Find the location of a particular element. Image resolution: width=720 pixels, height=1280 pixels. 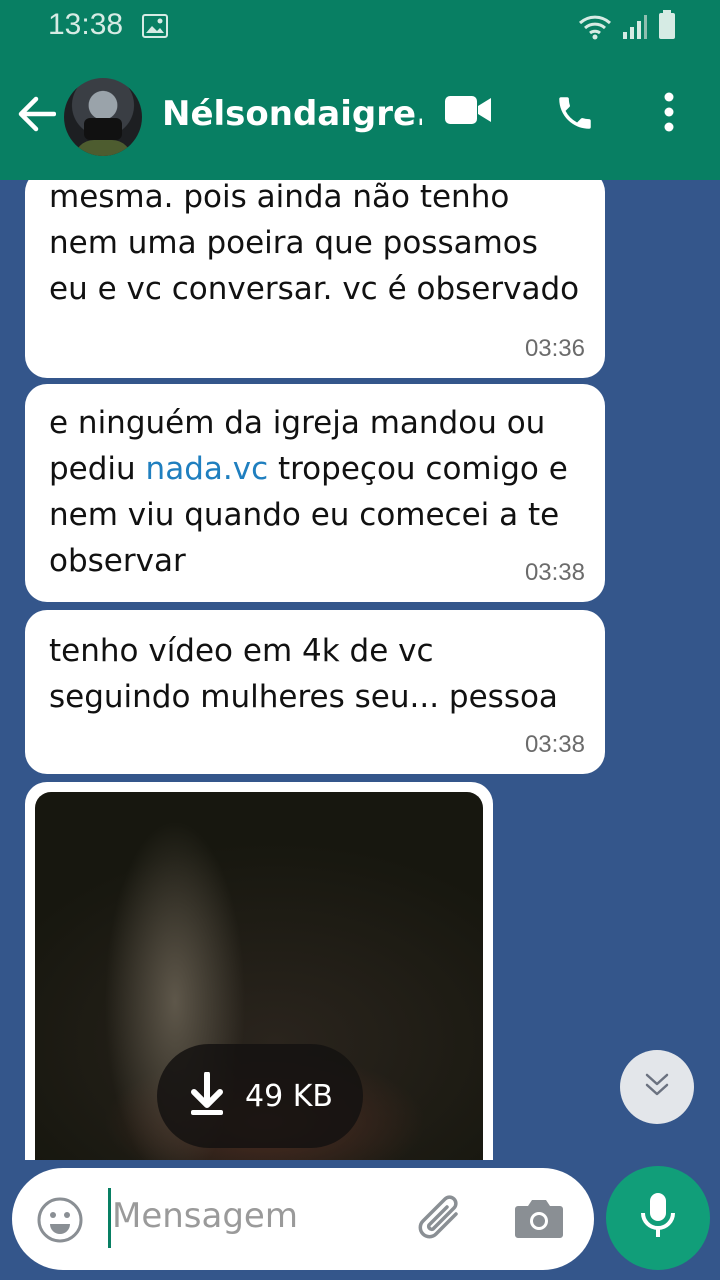

download-button: 49 KB is located at coordinates (260, 1096).